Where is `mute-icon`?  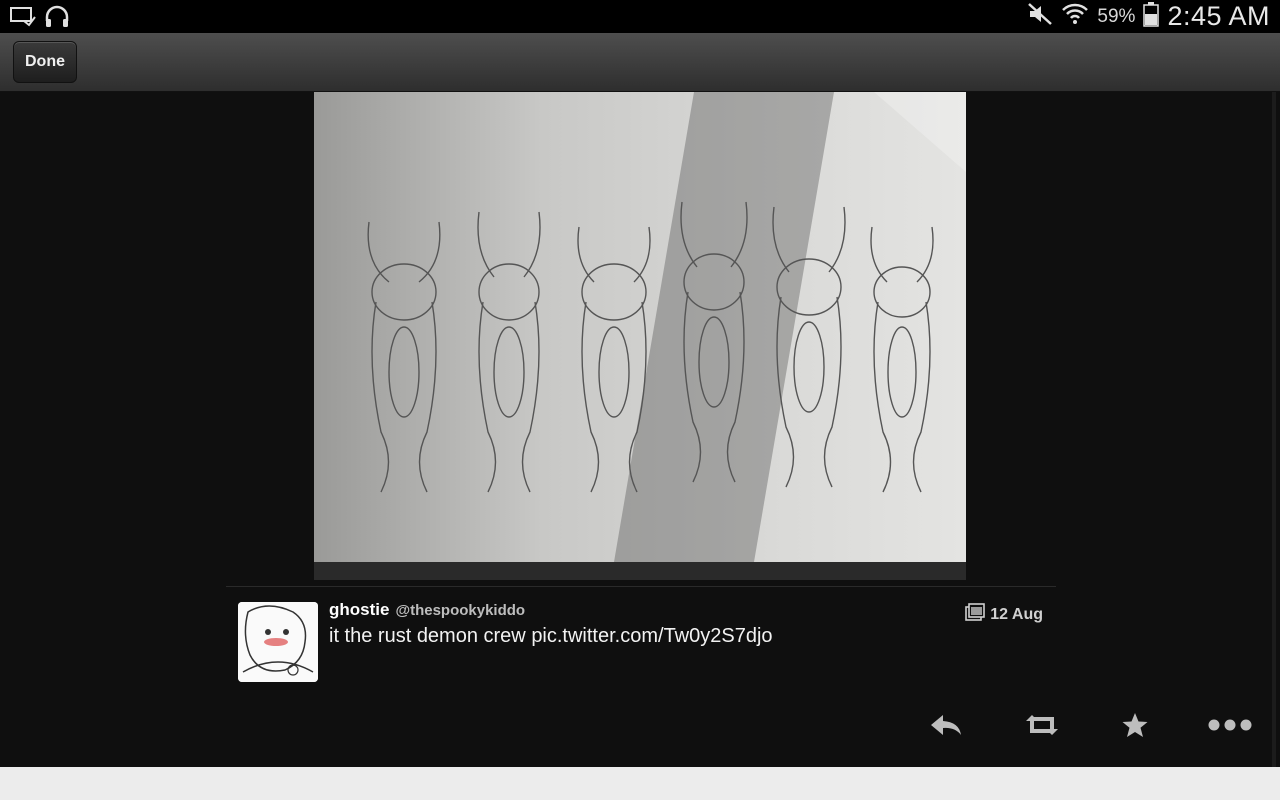 mute-icon is located at coordinates (1040, 16).